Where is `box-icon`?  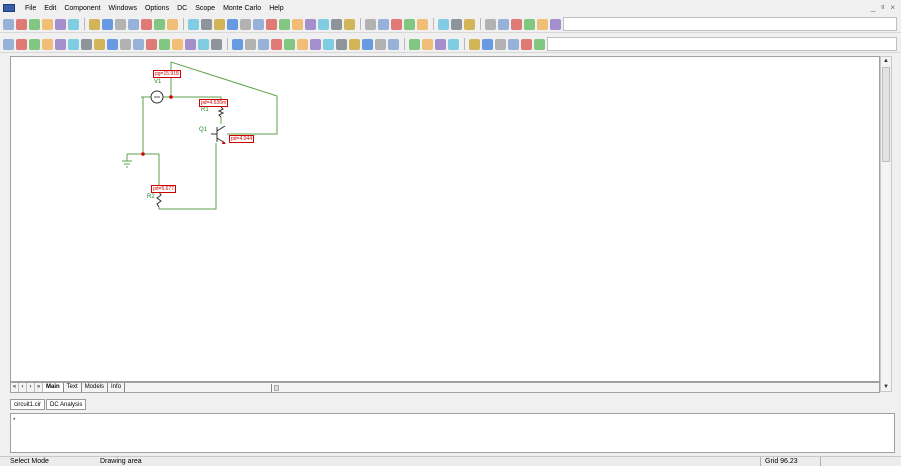 box-icon is located at coordinates (216, 44).